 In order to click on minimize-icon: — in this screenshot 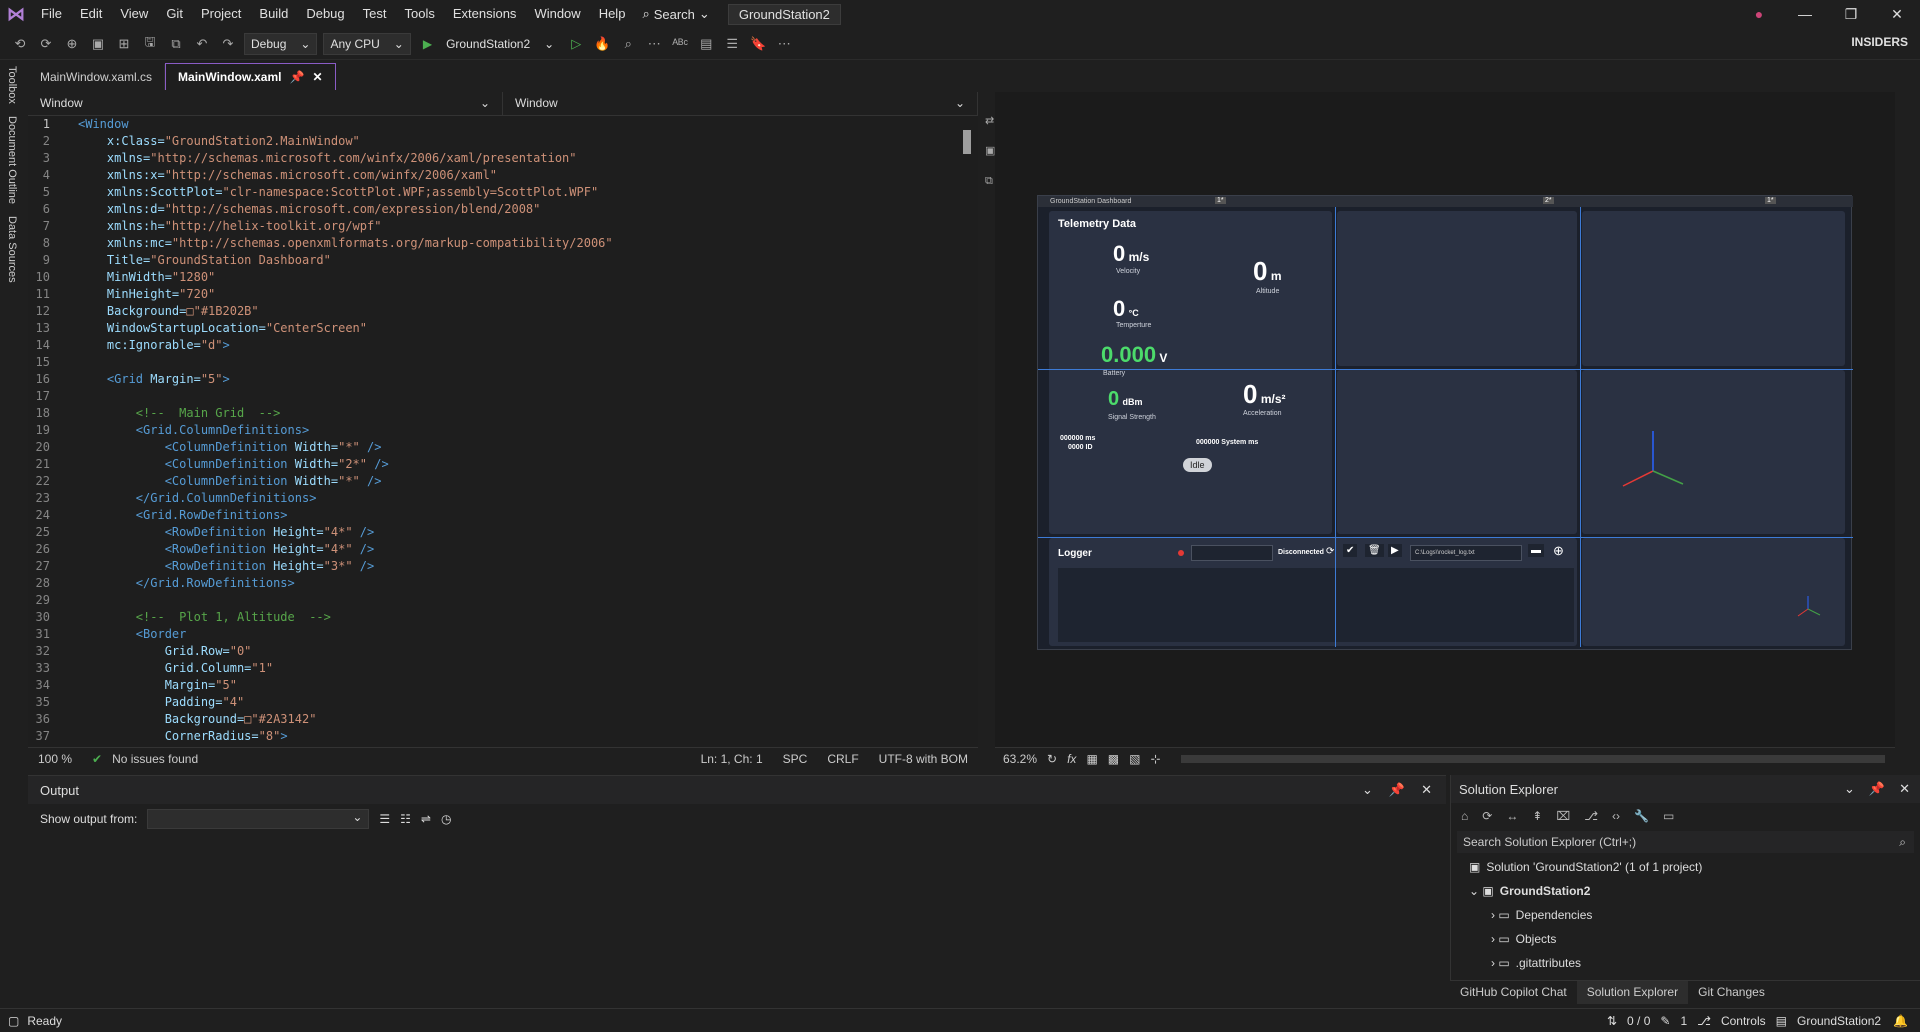, I will do `click(1805, 14)`.